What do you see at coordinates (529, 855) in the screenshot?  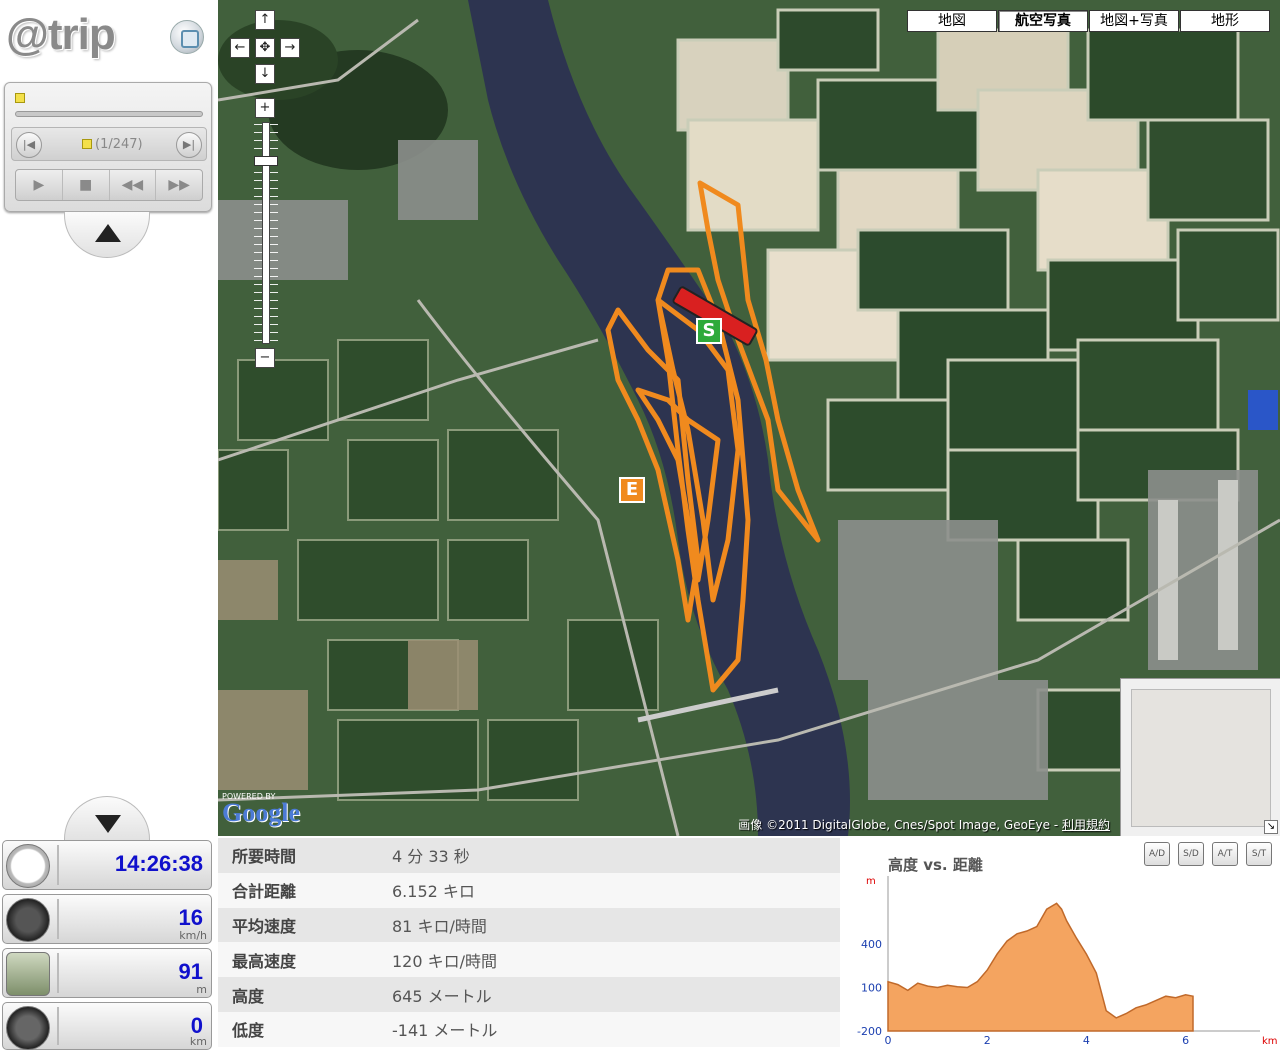 I see `stat-row-duration: 所要時間 4 分 33 秒` at bounding box center [529, 855].